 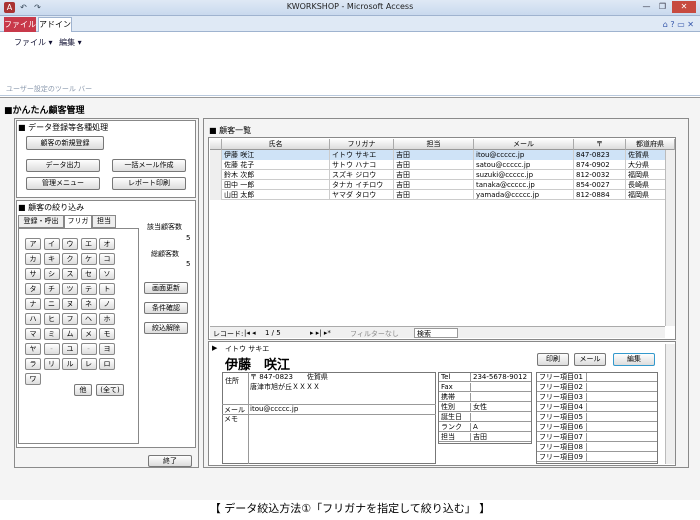 I want to click on kana-button: キ, so click(x=51, y=259).